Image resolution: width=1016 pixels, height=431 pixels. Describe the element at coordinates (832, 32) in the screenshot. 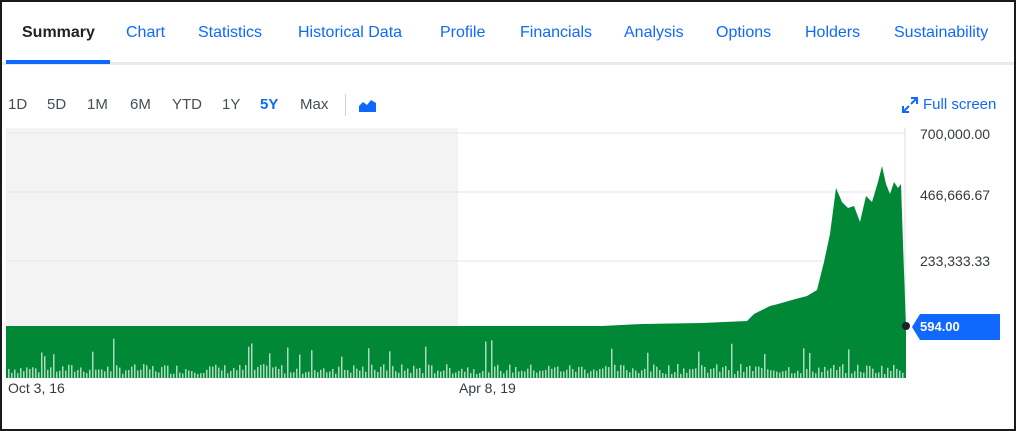

I see `tab-holders: Holders` at that location.